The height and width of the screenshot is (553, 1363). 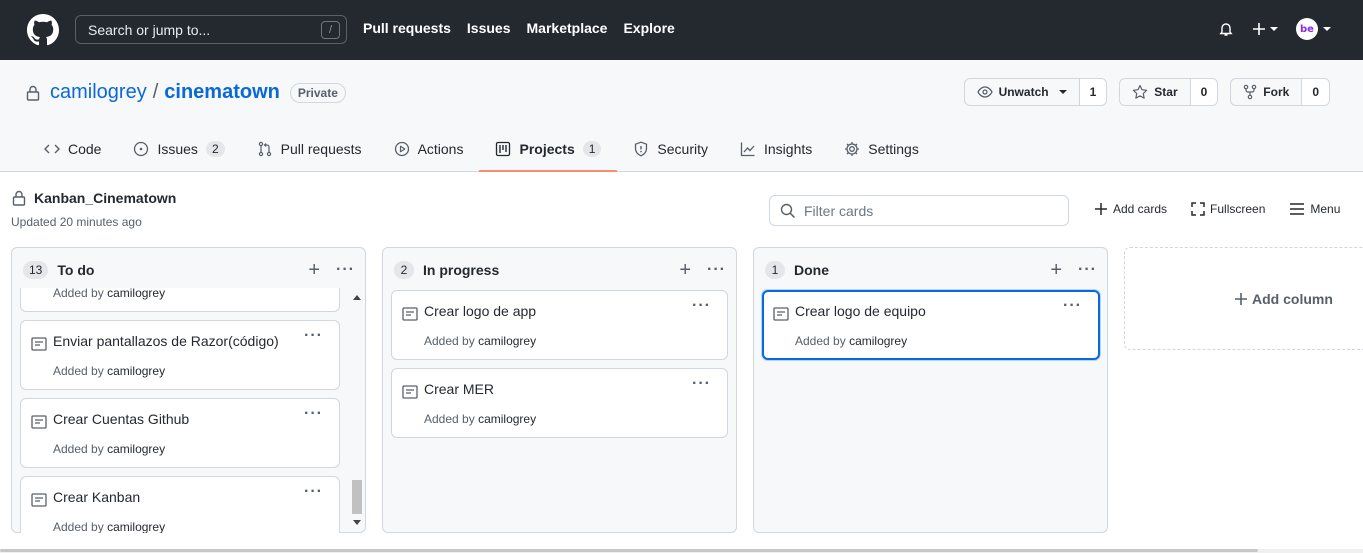 I want to click on user-menu: be, so click(x=1313, y=29).